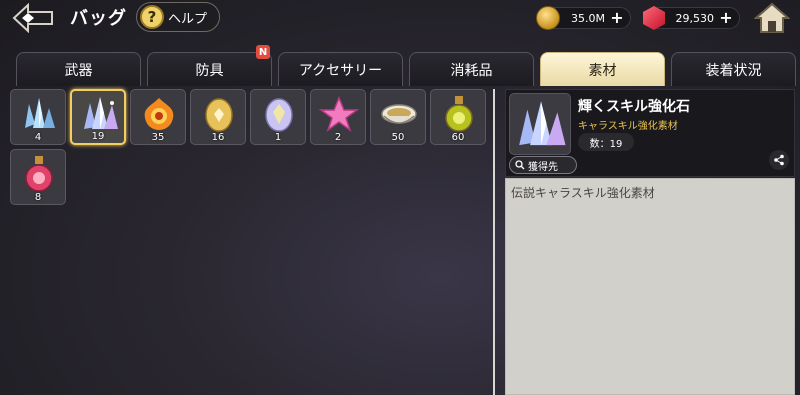  I want to click on golden-egg-icon, so click(219, 115).